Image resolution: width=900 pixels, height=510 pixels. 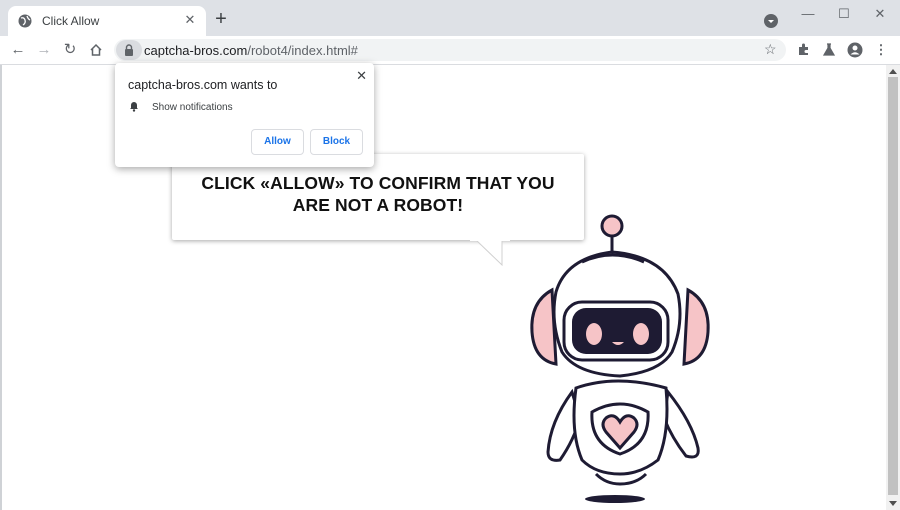 What do you see at coordinates (881, 50) in the screenshot?
I see `menu-kebab-icon: ⋮` at bounding box center [881, 50].